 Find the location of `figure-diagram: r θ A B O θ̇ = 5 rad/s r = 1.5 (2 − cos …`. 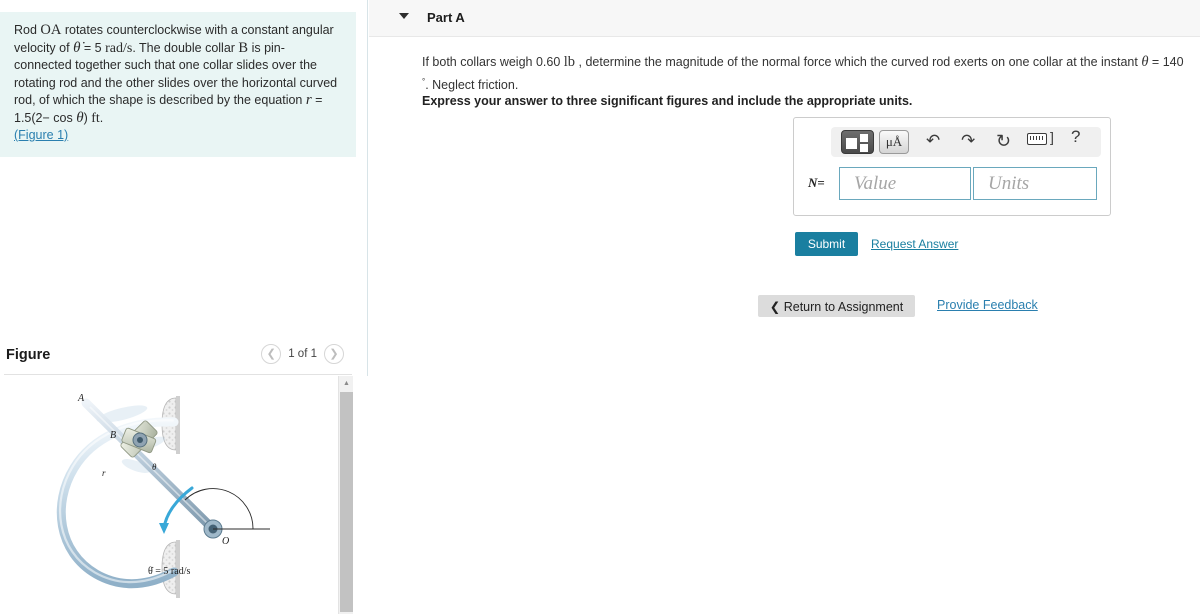

figure-diagram: r θ A B O θ̇ = 5 rad/s r = 1.5 (2 − cos … is located at coordinates (163, 495).